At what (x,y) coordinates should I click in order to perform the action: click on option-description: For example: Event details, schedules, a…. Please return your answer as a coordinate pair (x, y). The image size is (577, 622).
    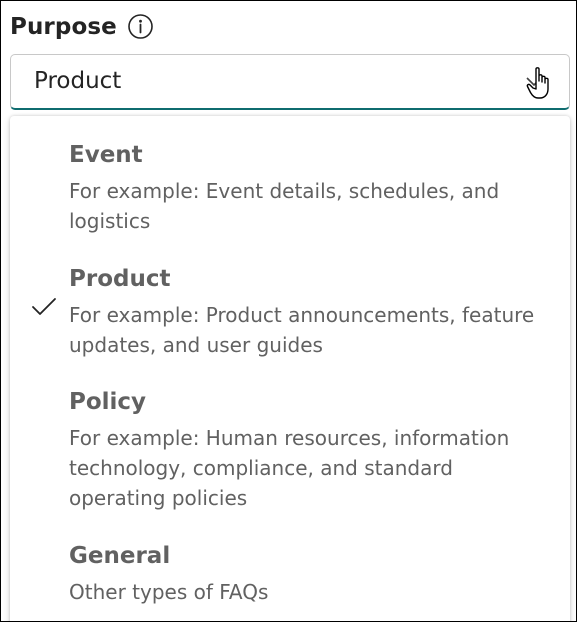
    Looking at the image, I should click on (284, 206).